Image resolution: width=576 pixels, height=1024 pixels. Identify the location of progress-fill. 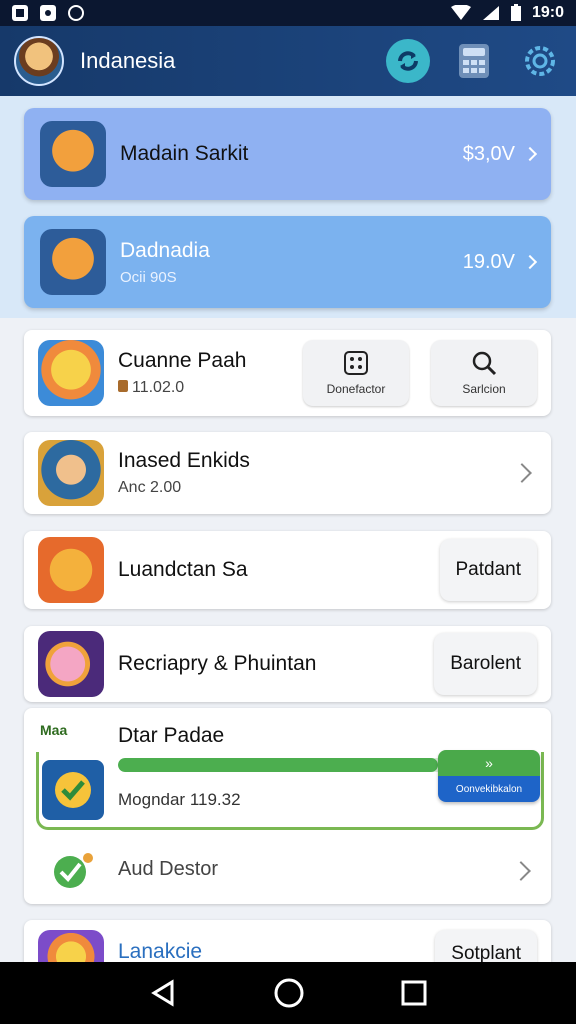
(278, 765).